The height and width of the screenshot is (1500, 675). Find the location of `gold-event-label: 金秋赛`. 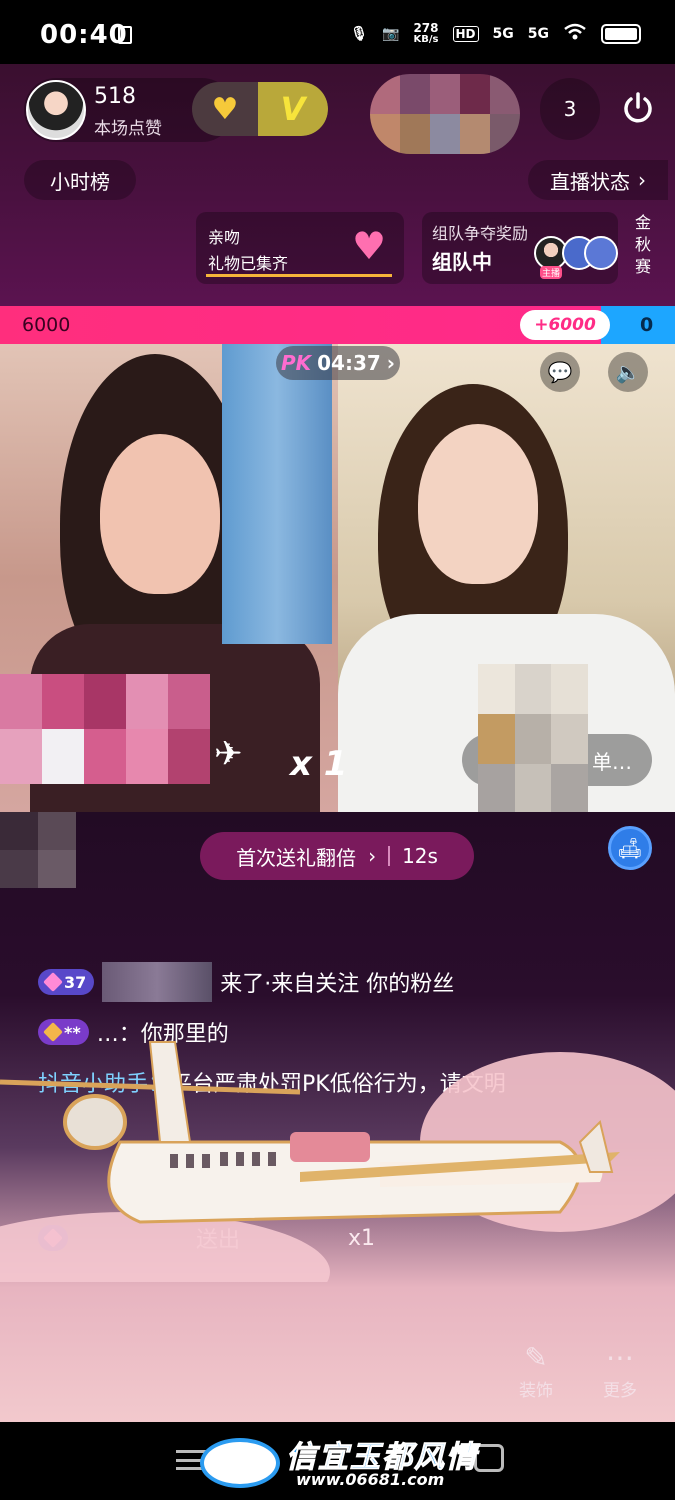

gold-event-label: 金秋赛 is located at coordinates (643, 245).